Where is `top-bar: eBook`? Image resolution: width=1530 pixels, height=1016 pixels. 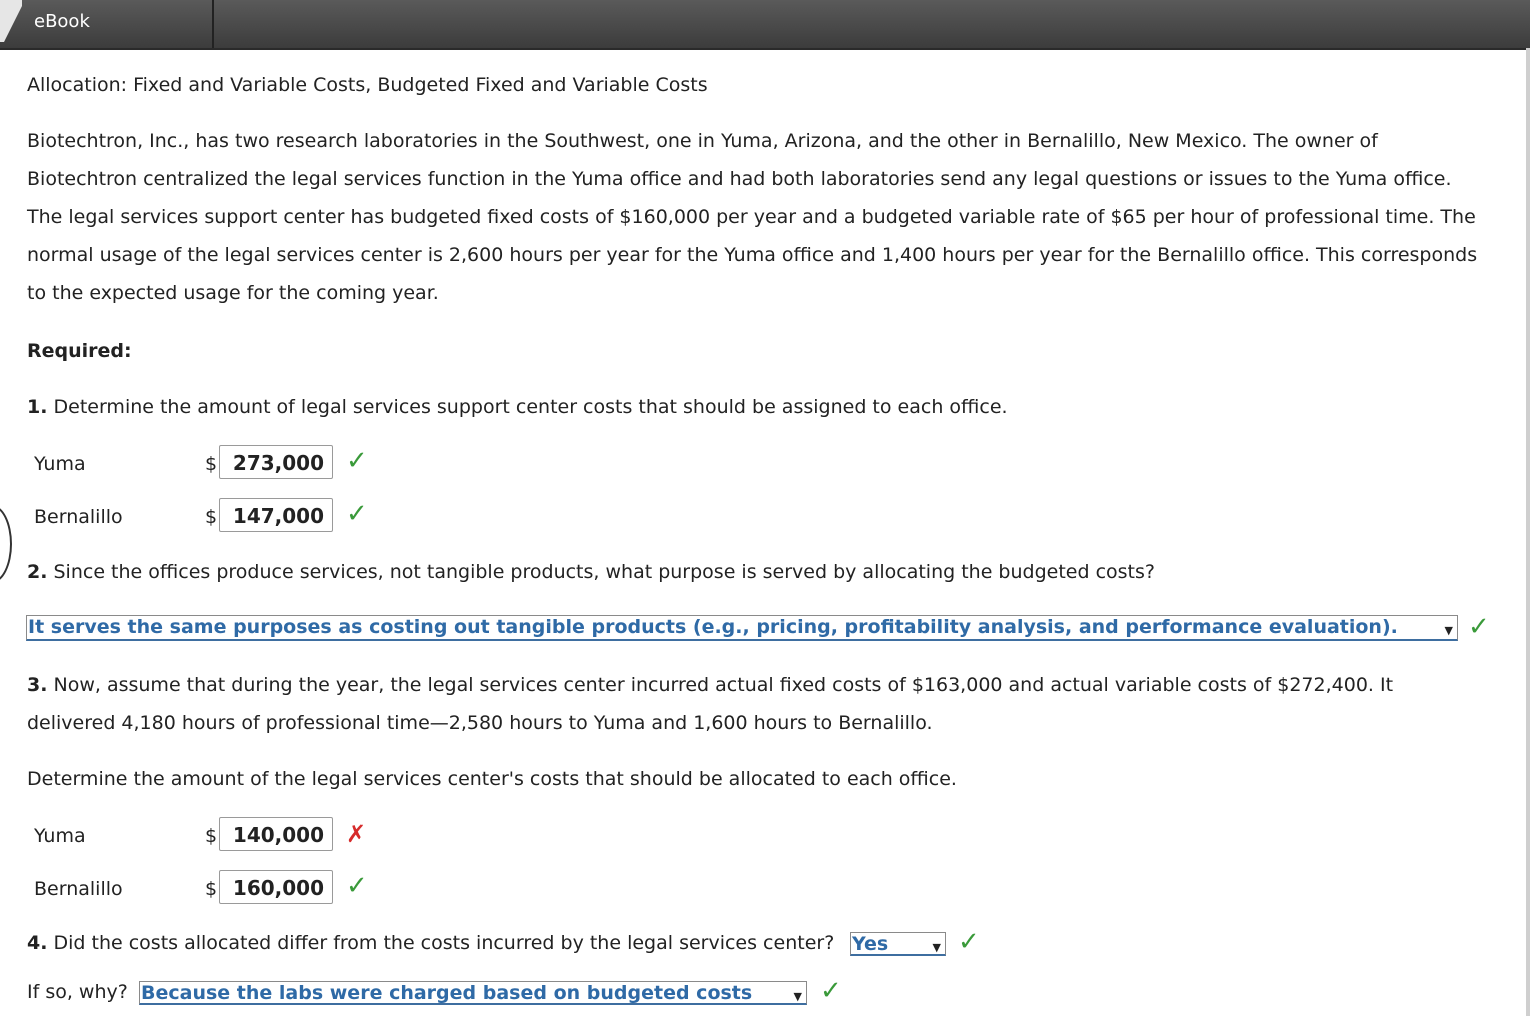
top-bar: eBook is located at coordinates (765, 25).